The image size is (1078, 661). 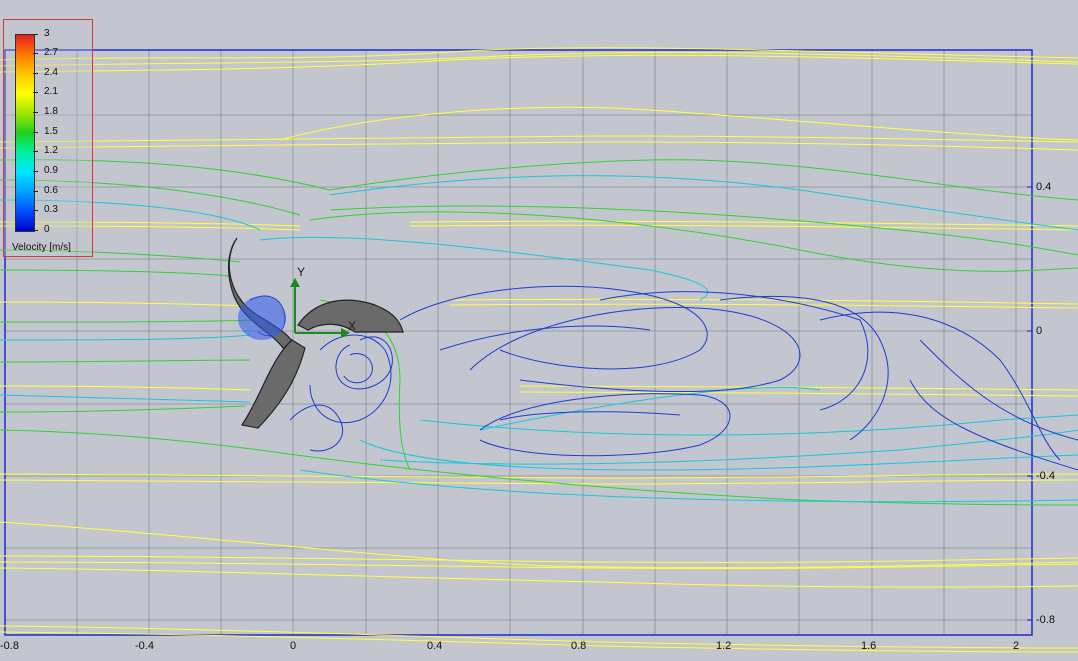 What do you see at coordinates (1016, 646) in the screenshot?
I see `x-tick-label: 2` at bounding box center [1016, 646].